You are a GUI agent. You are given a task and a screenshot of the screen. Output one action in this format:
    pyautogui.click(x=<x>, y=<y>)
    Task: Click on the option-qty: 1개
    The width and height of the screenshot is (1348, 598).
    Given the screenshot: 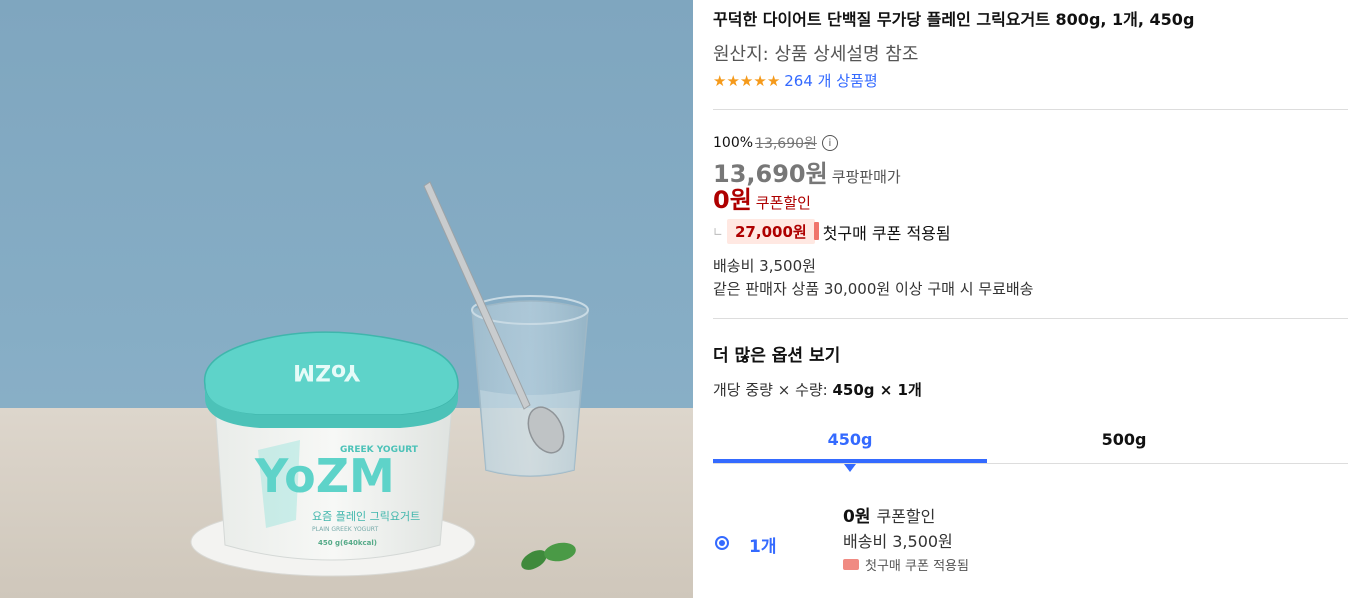 What is the action you would take?
    pyautogui.click(x=762, y=544)
    